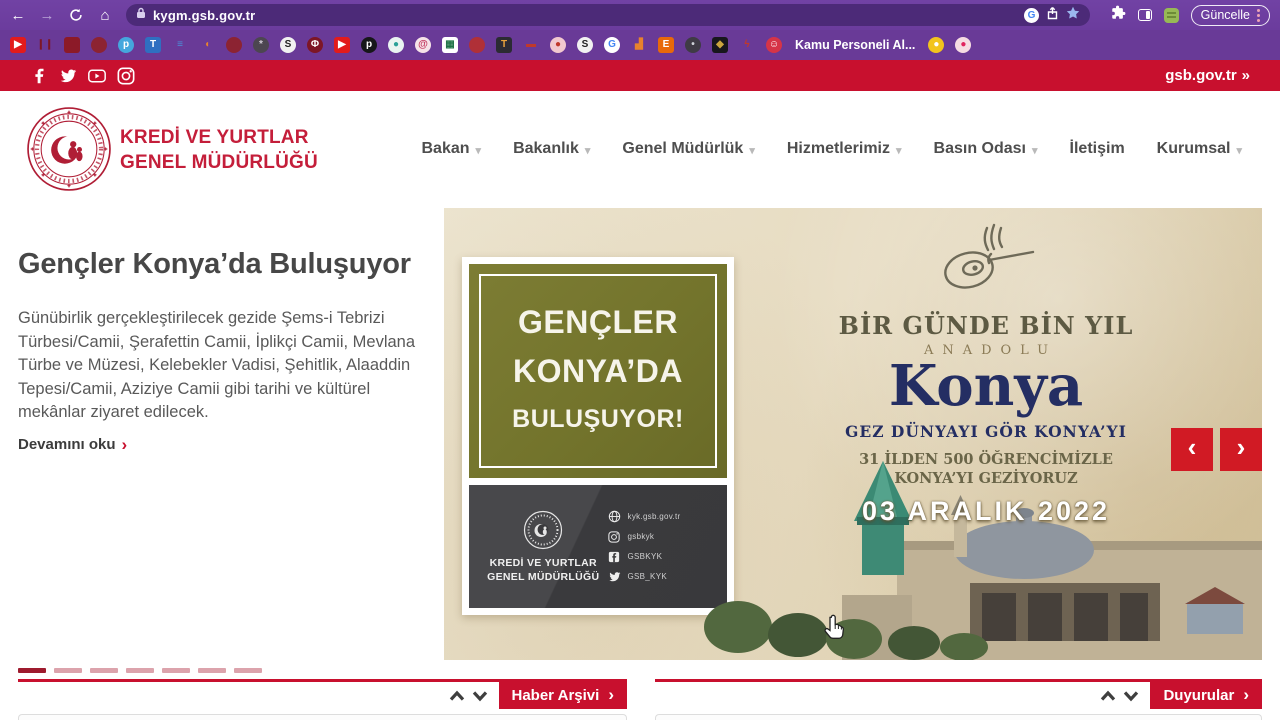 The height and width of the screenshot is (720, 1280). What do you see at coordinates (45, 45) in the screenshot?
I see `pause-maroon-bookmark-icon: ❙❙` at bounding box center [45, 45].